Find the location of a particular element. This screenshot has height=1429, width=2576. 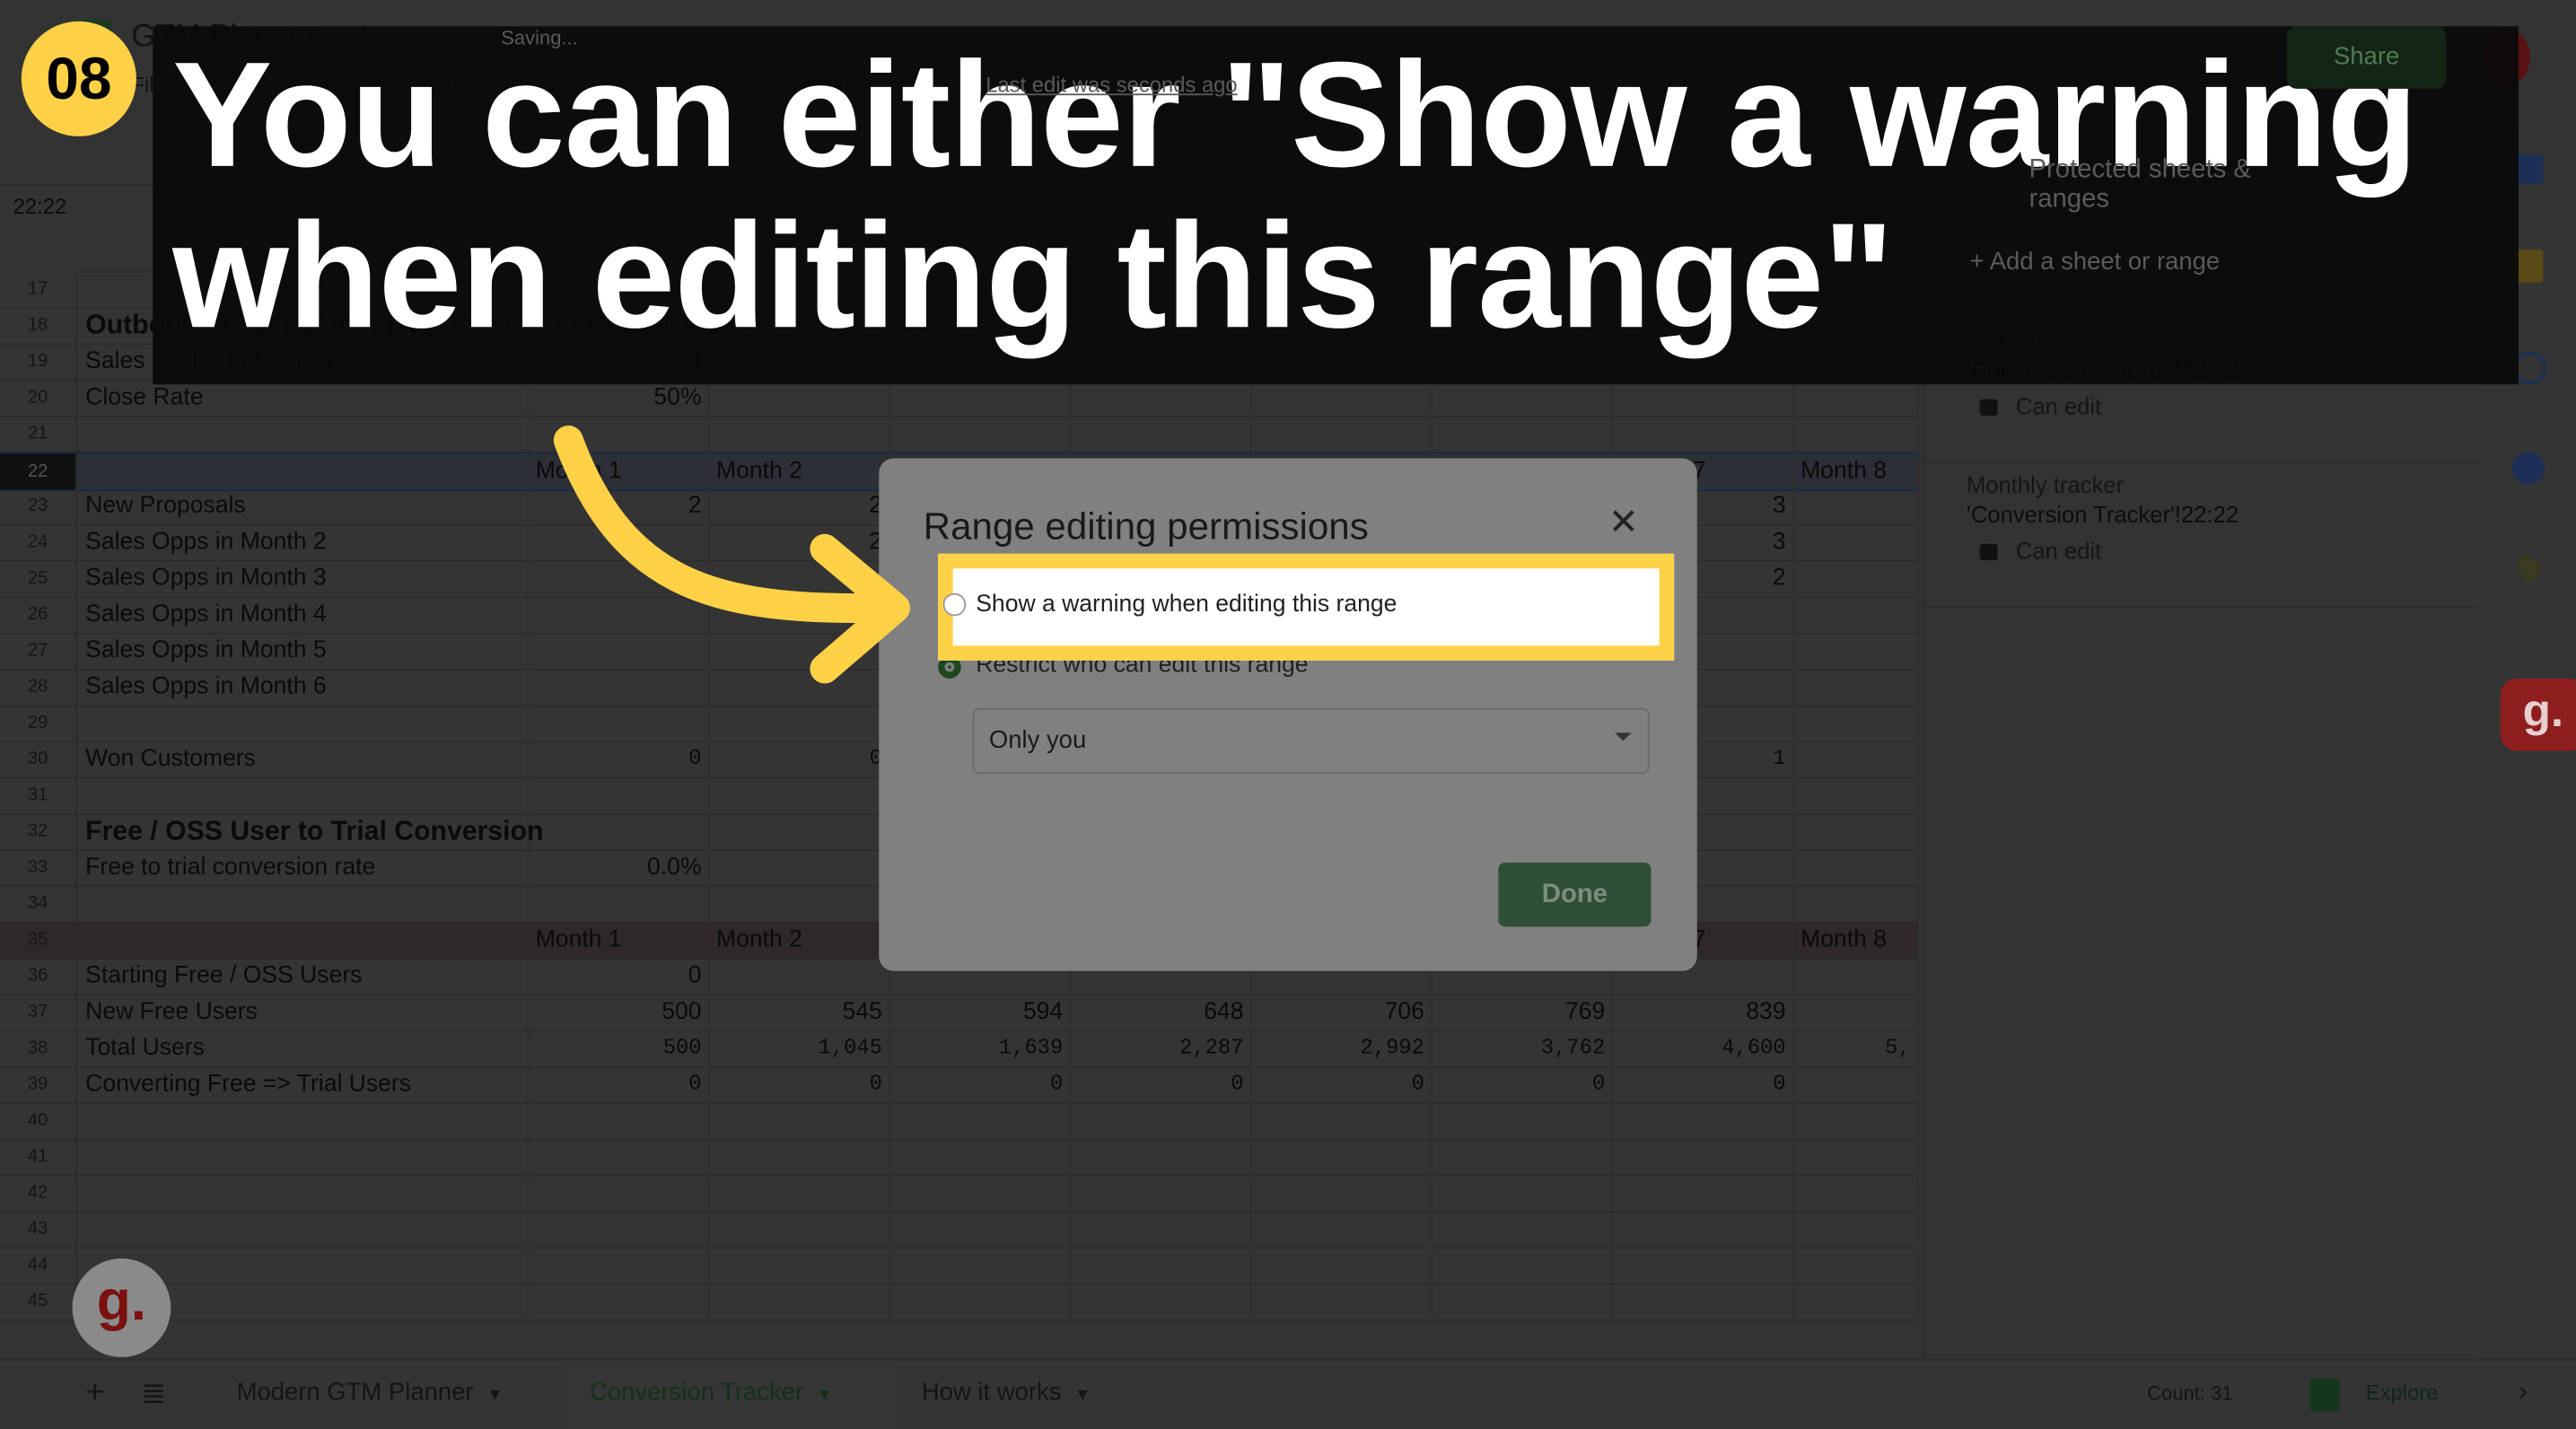

add-range-button: + Add a sheet or range is located at coordinates (2095, 262).